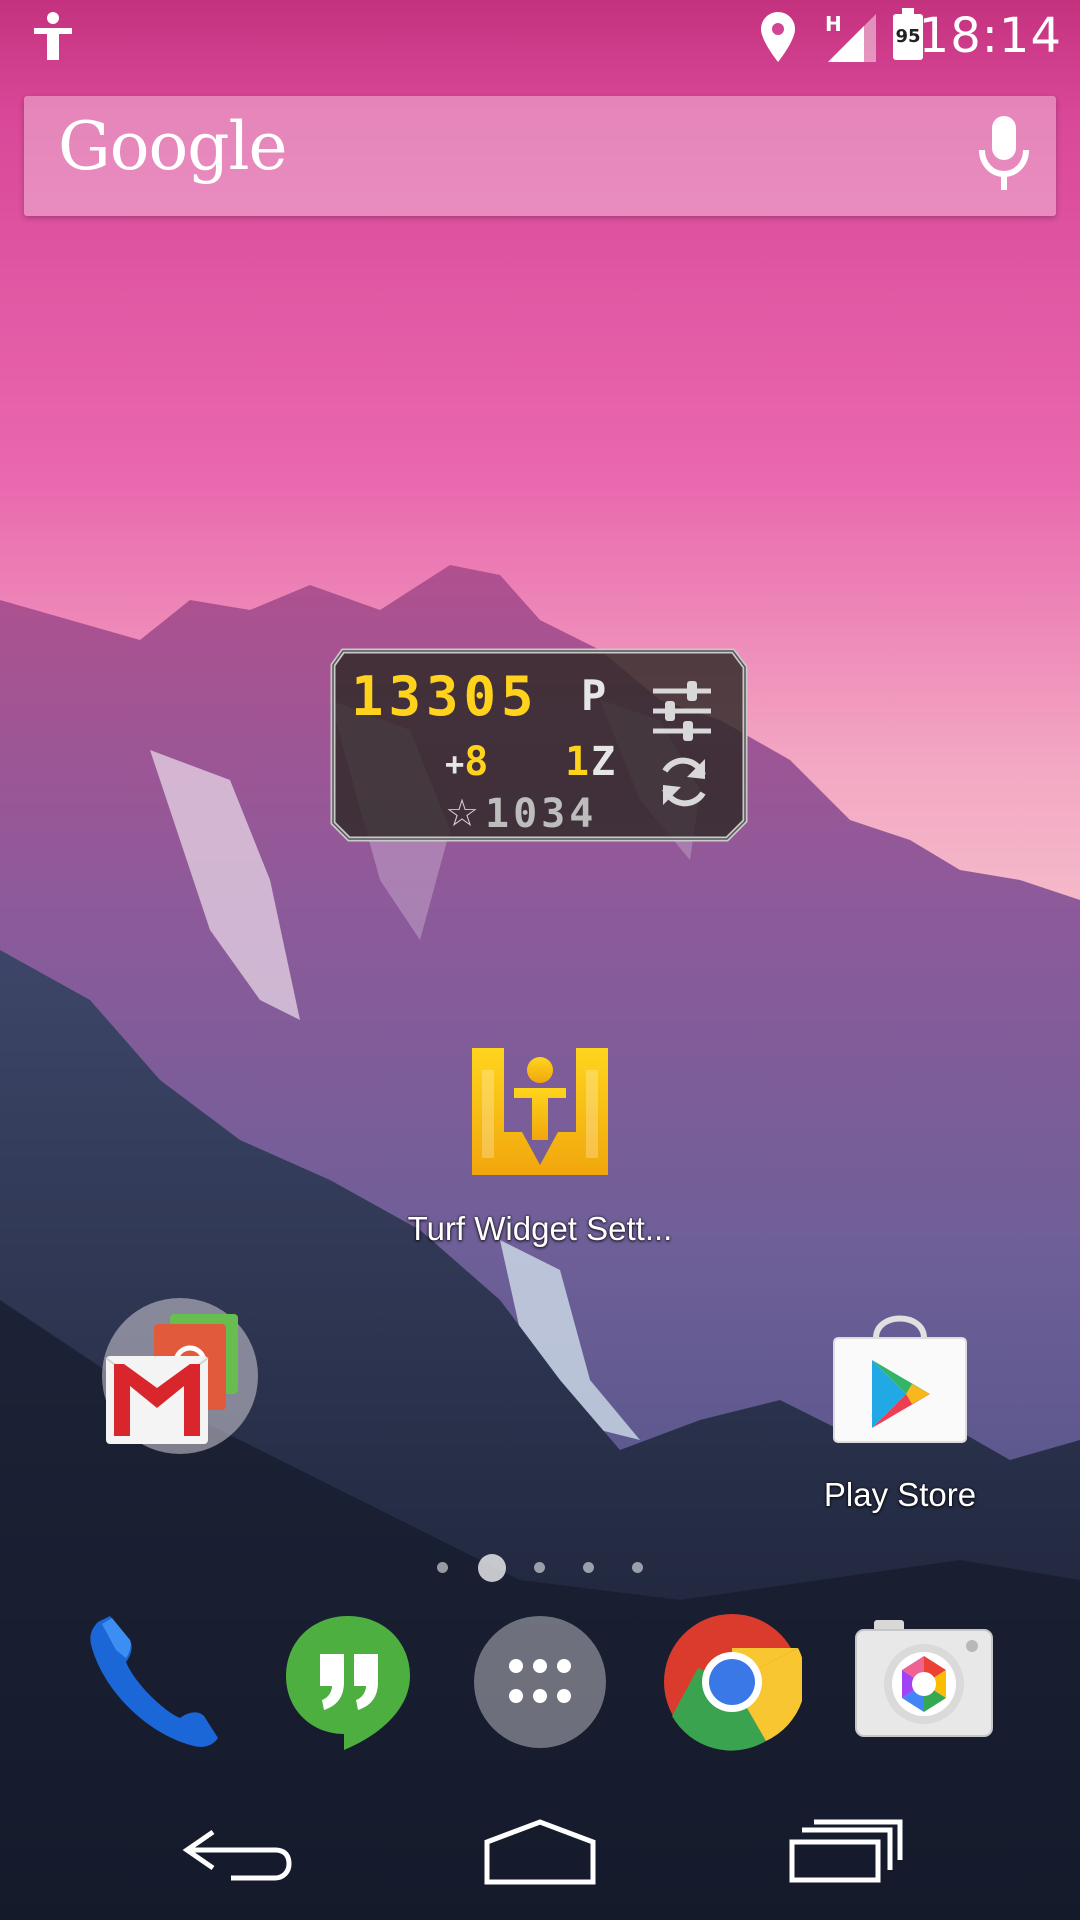 Image resolution: width=1080 pixels, height=1920 pixels. I want to click on turf-delta-value: 8, so click(476, 762).